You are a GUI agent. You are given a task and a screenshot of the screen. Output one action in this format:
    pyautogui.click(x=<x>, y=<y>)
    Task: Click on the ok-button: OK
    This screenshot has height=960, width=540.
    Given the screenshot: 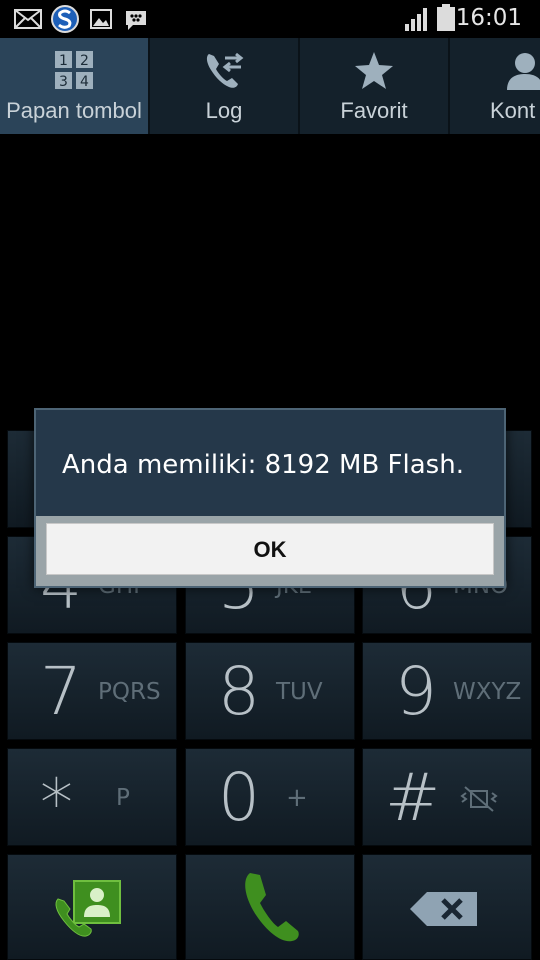 What is the action you would take?
    pyautogui.click(x=270, y=549)
    